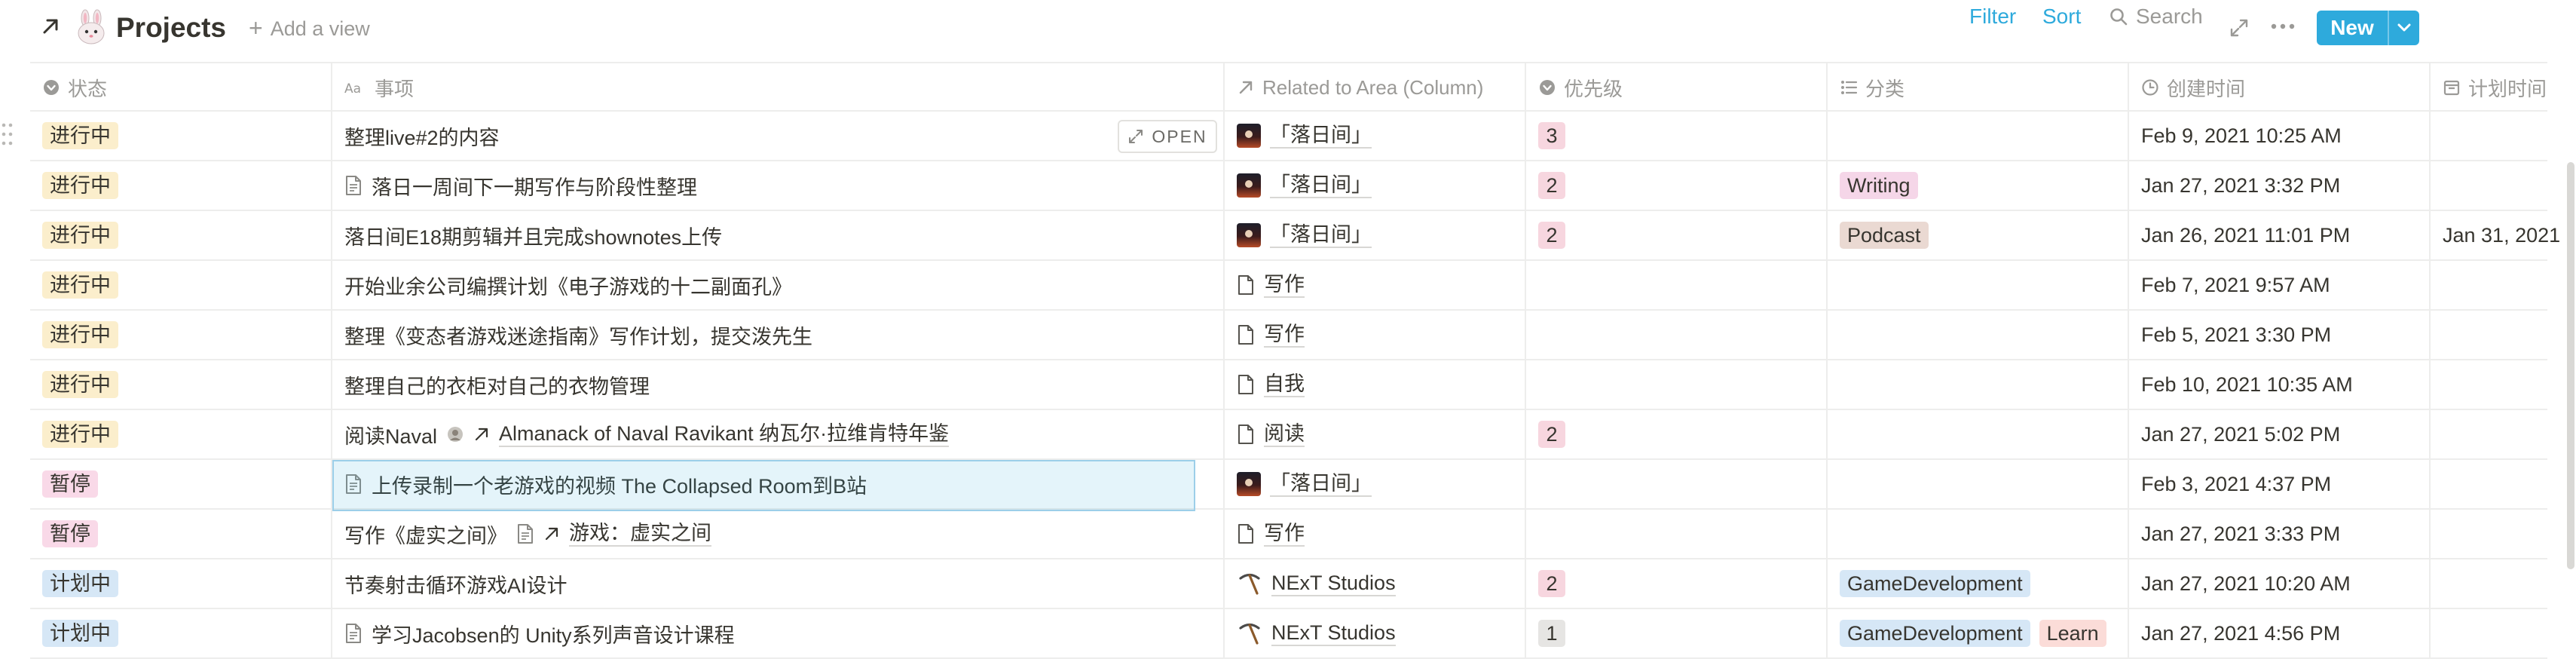 The width and height of the screenshot is (2576, 662). What do you see at coordinates (2570, 365) in the screenshot?
I see `vertical-scrollbar` at bounding box center [2570, 365].